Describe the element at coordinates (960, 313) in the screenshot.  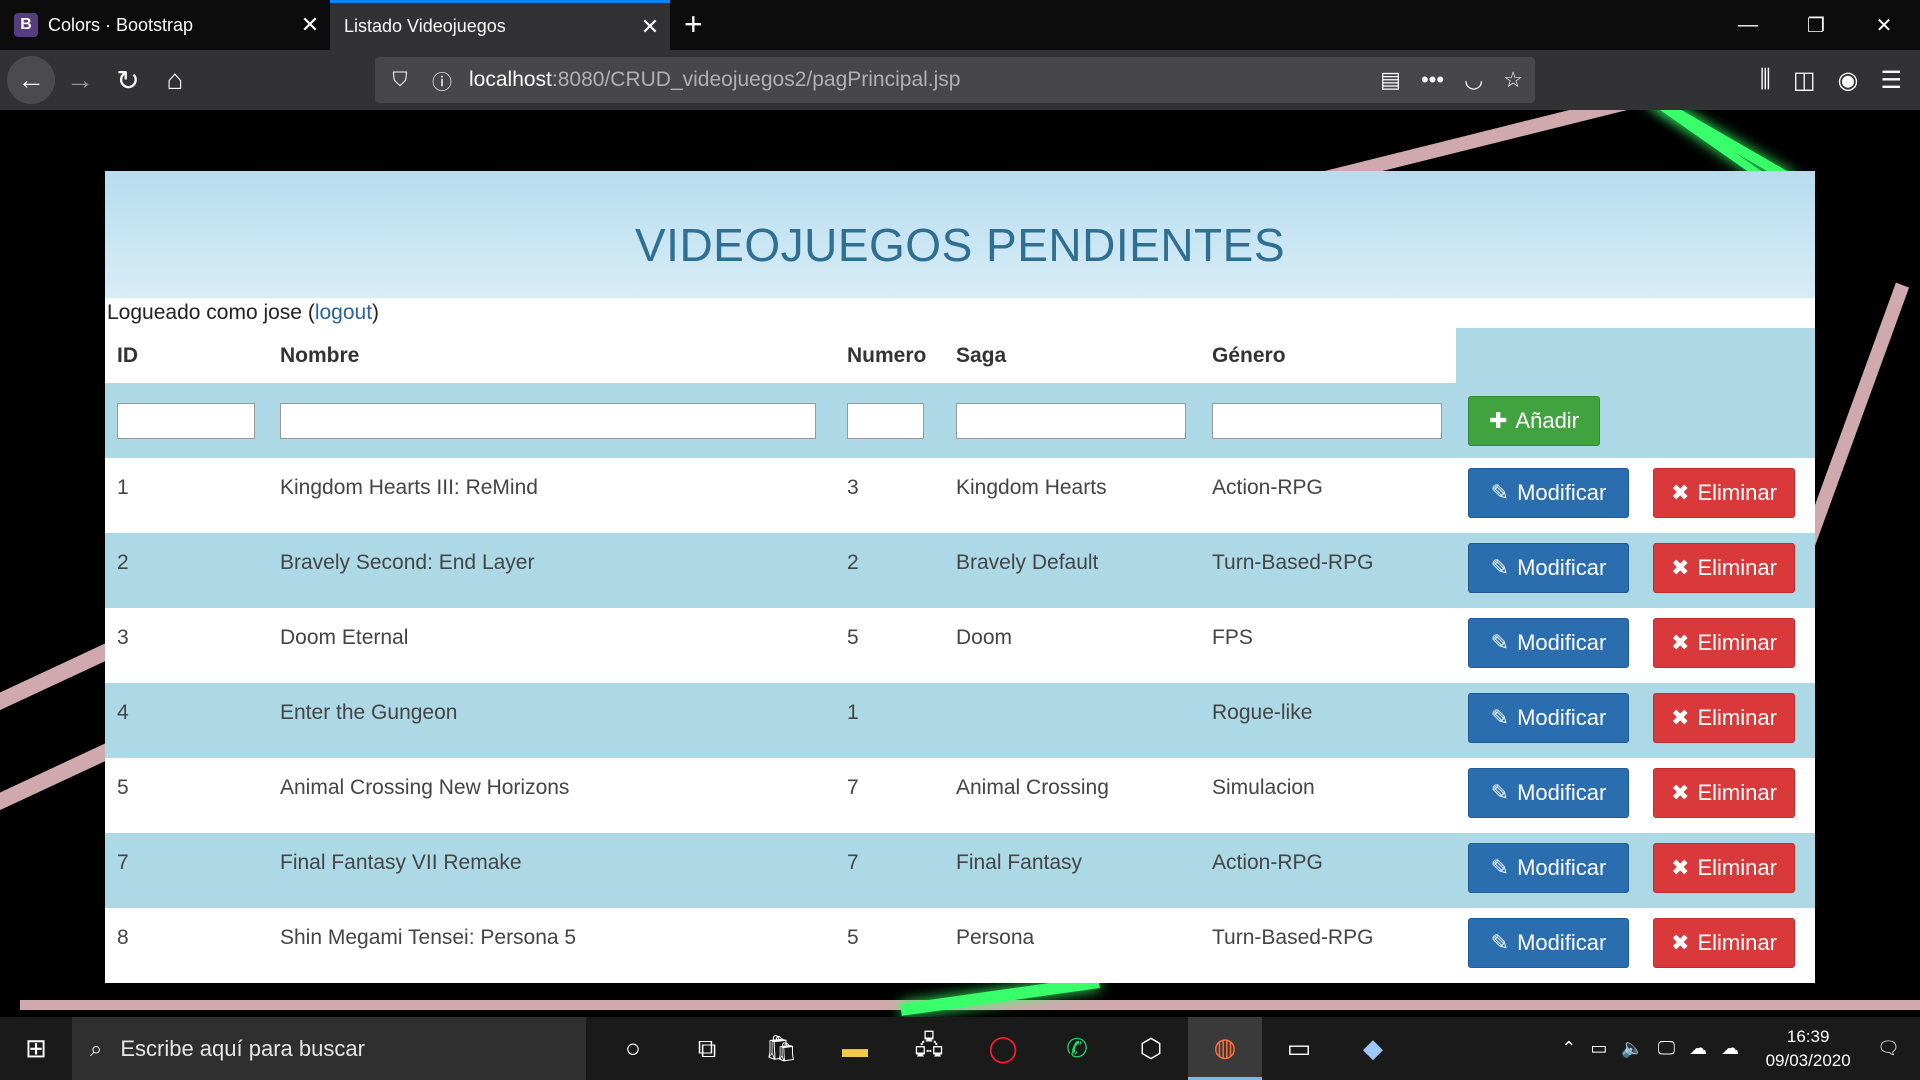
I see `login-status: Logueado como jose (logout)` at that location.